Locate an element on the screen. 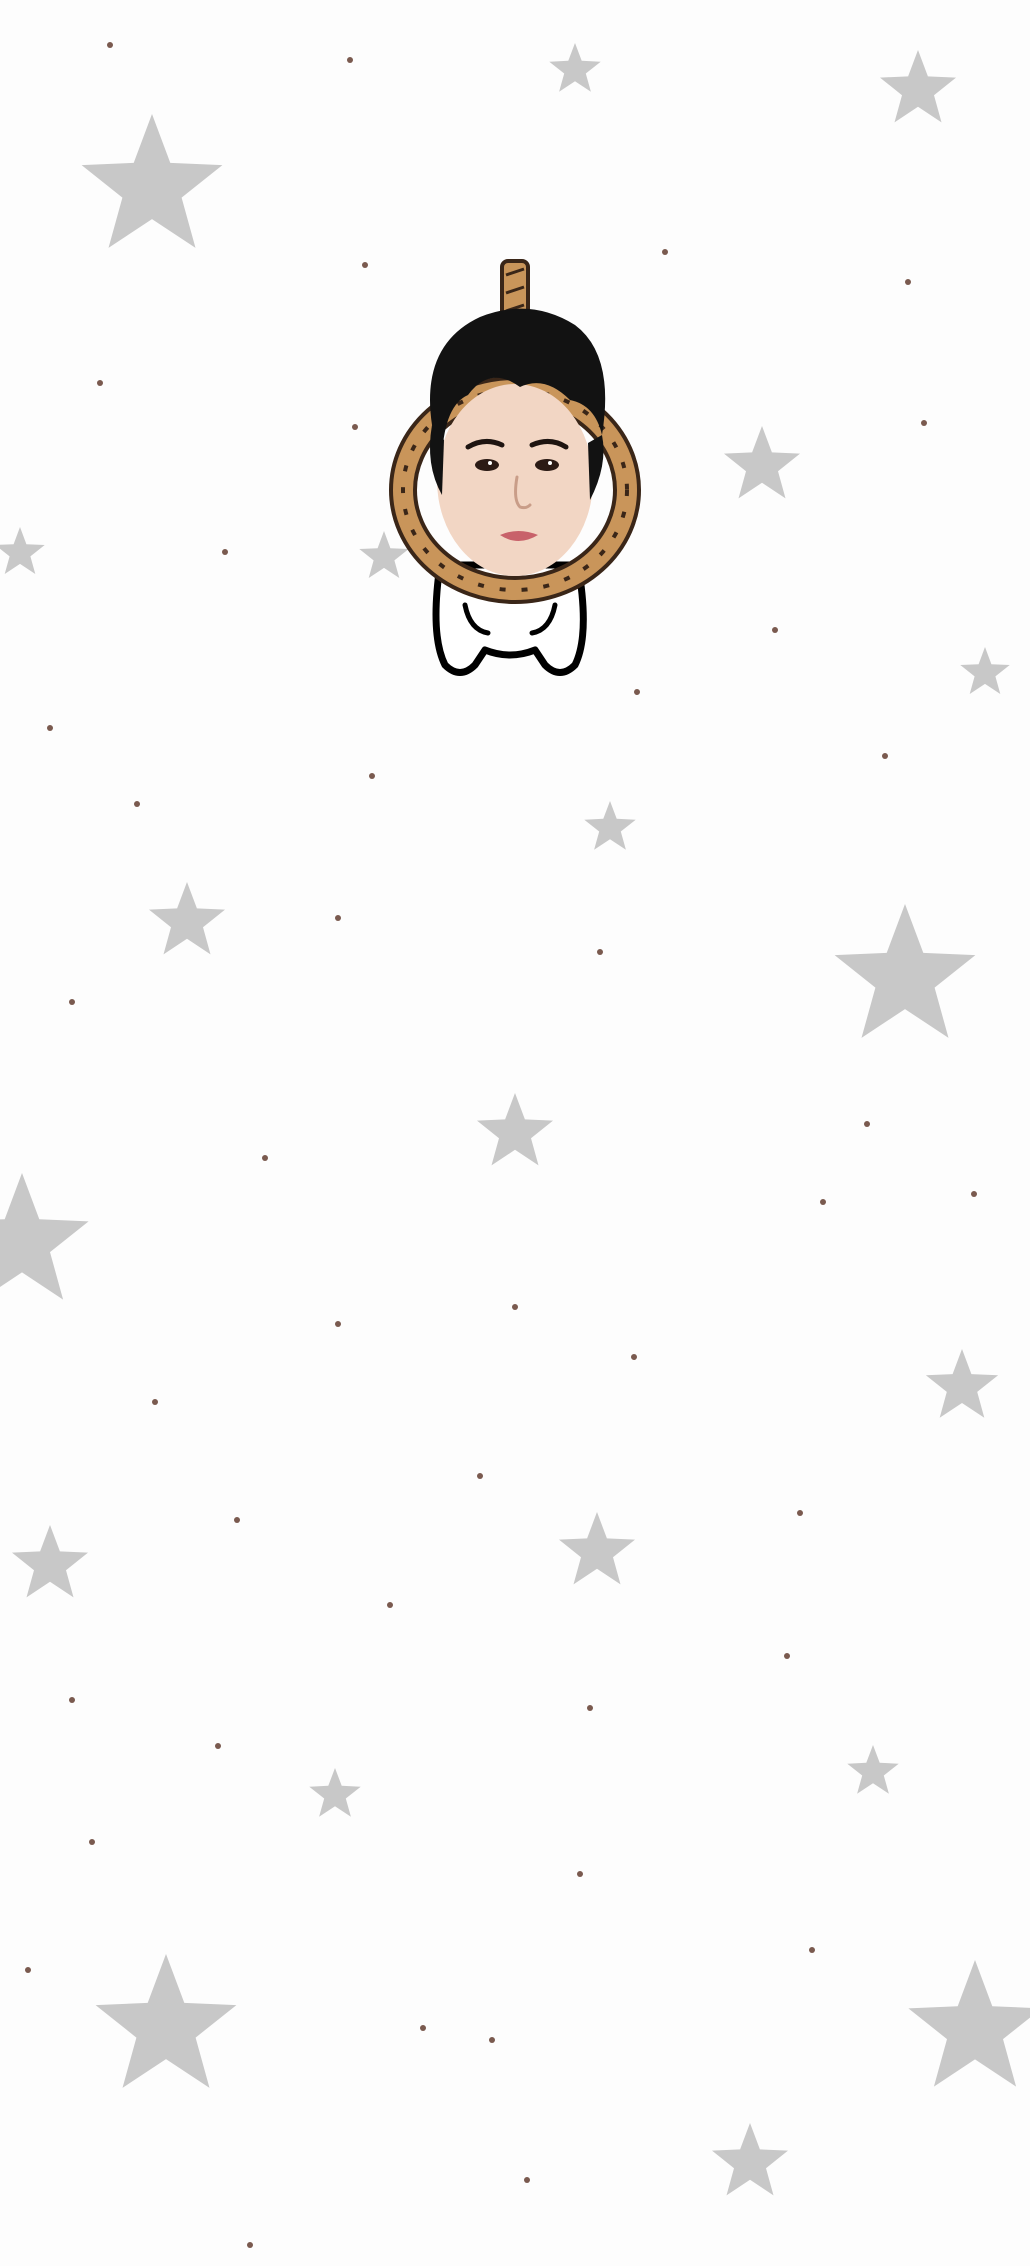  hanging-character is located at coordinates (515, 467).